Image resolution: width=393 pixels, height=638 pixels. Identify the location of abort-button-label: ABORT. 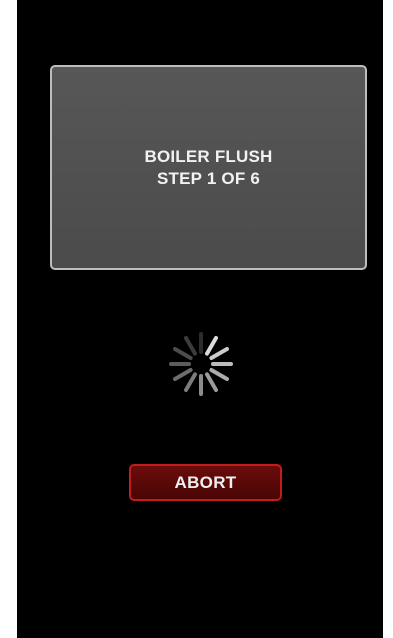
(205, 482).